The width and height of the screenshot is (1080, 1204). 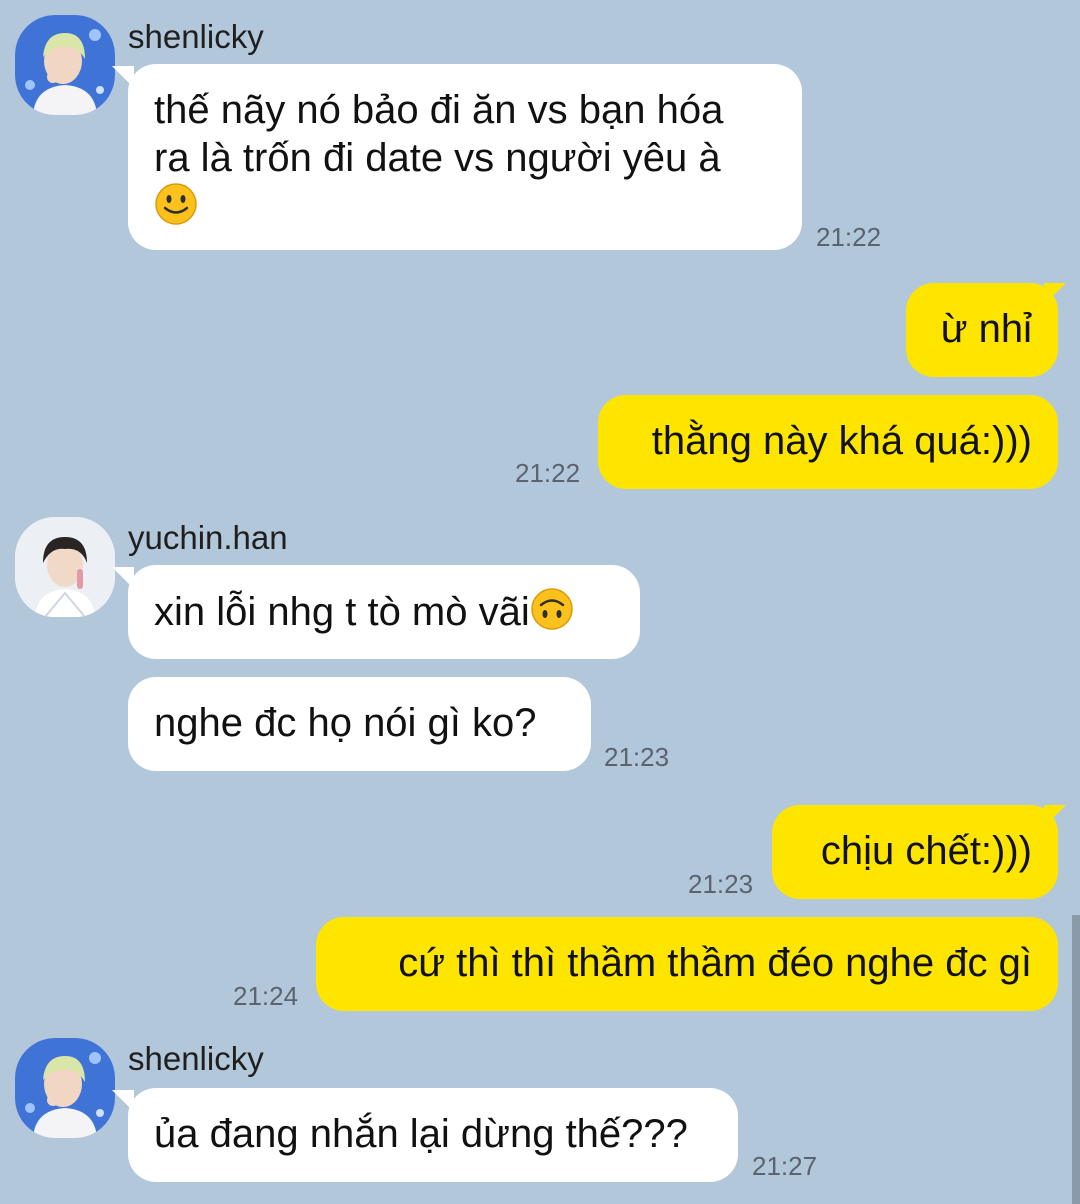 I want to click on message-bubble-outgoing: cứ thì thì thầm thầm đéo nghe đc gì, so click(x=687, y=964).